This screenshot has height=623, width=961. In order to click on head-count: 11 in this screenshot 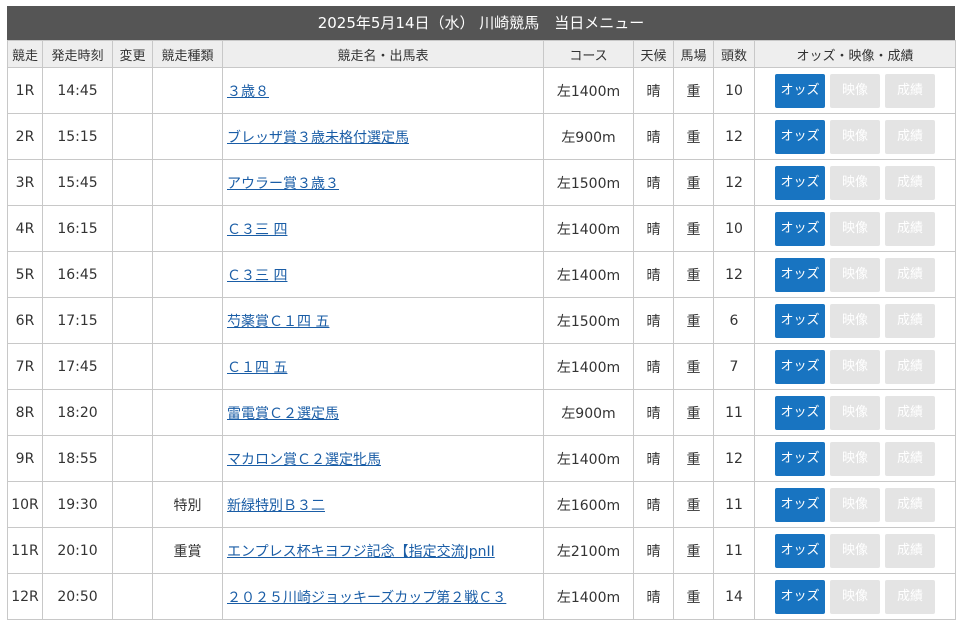, I will do `click(734, 550)`.